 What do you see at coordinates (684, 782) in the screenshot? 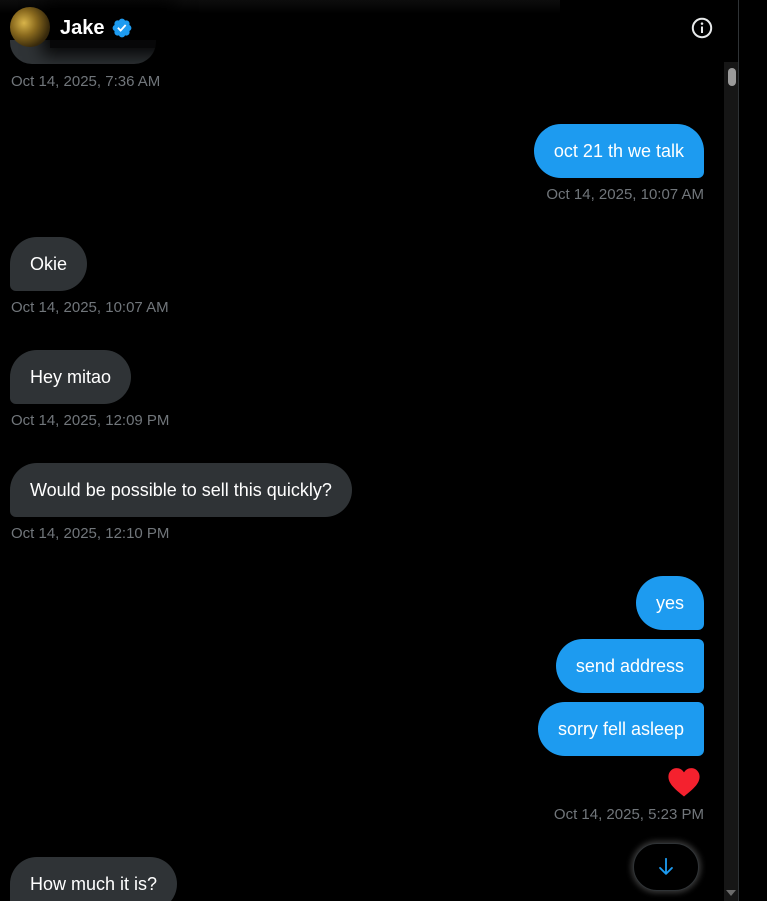
I see `heart-icon` at bounding box center [684, 782].